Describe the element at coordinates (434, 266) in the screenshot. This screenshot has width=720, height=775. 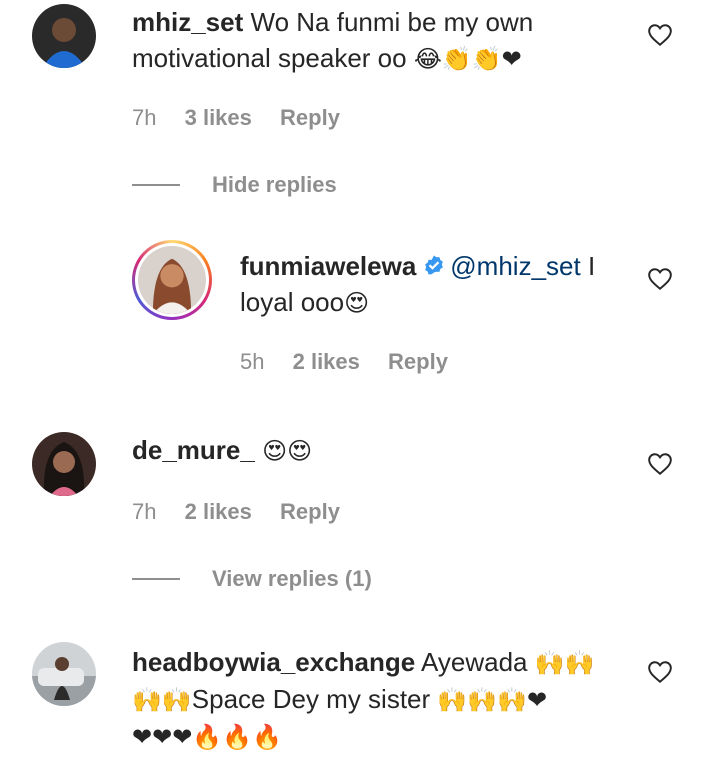
I see `verified-badge-icon` at that location.